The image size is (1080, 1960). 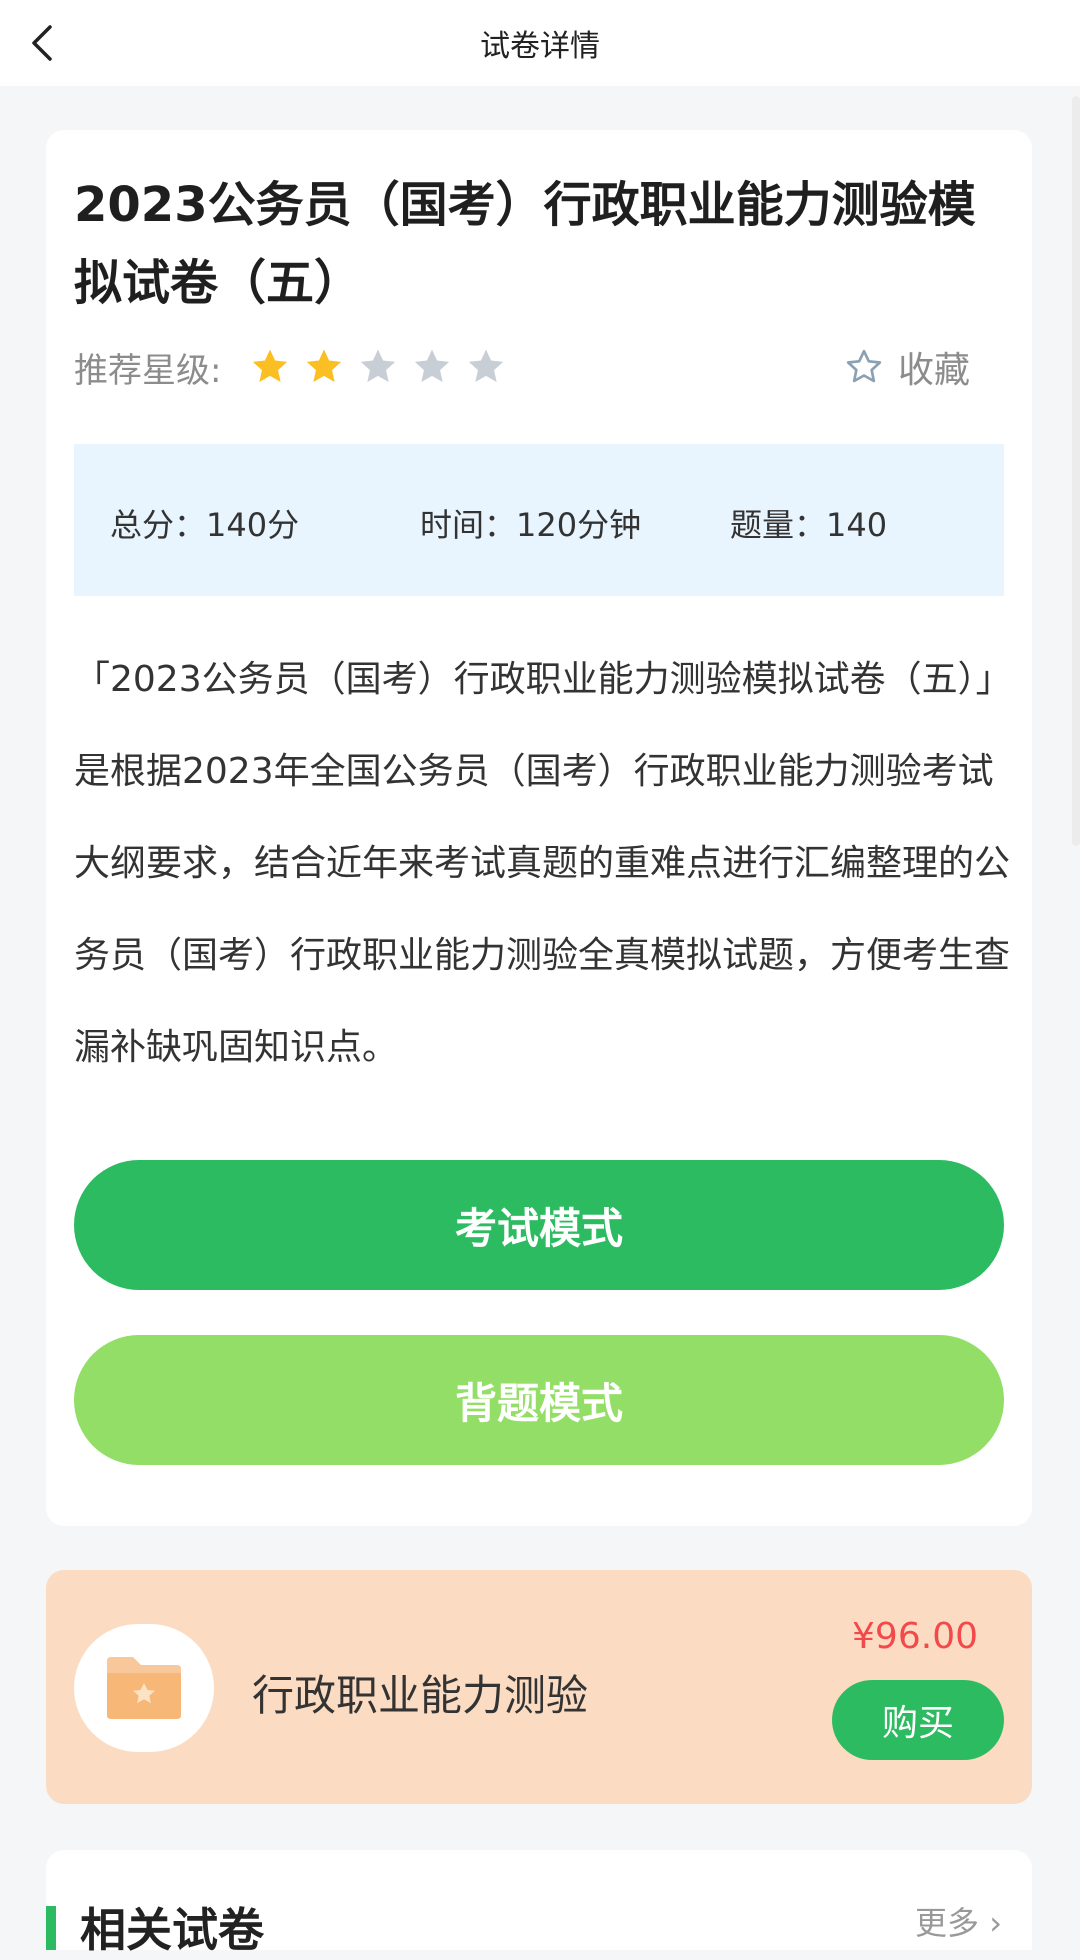 What do you see at coordinates (148, 370) in the screenshot?
I see `rating-label: 推荐星级:` at bounding box center [148, 370].